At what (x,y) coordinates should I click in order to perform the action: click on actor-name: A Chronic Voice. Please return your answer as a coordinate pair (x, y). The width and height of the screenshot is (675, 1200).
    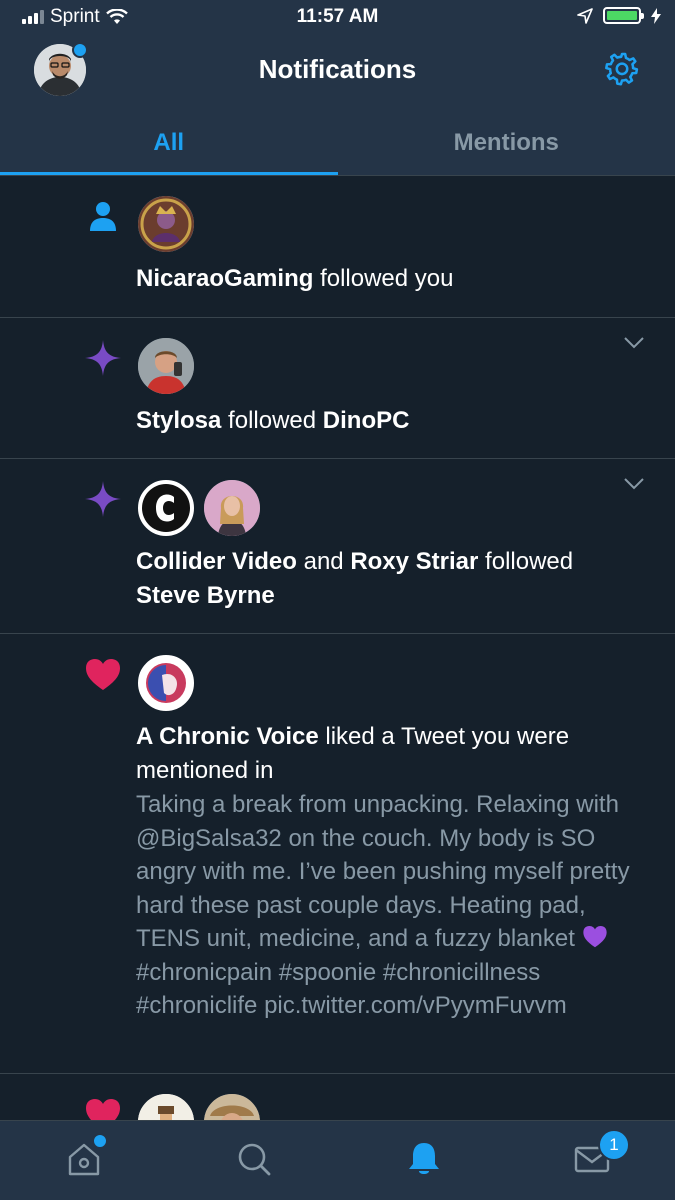
    Looking at the image, I should click on (227, 736).